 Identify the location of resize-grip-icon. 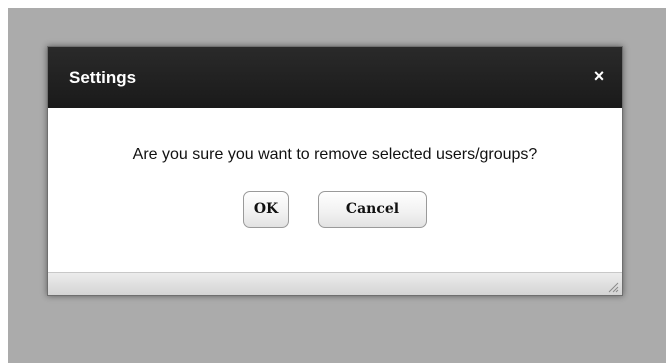
(613, 286).